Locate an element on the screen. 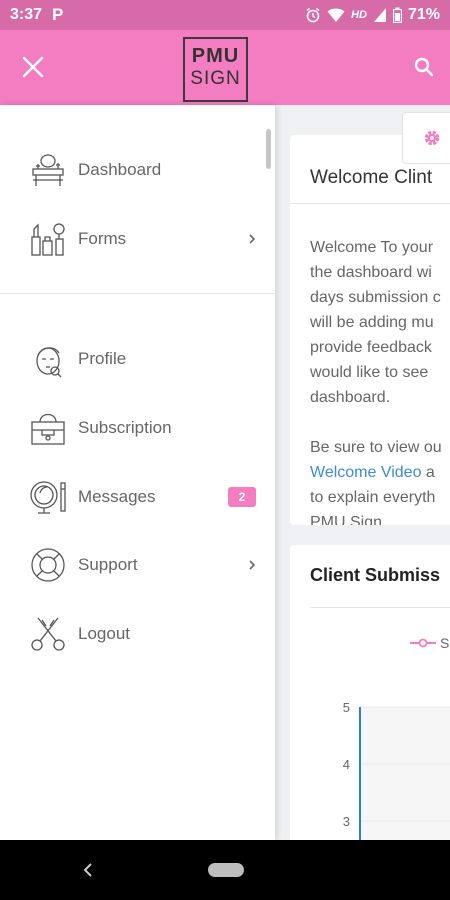 This screenshot has height=900, width=450. legend-marker-icon is located at coordinates (423, 643).